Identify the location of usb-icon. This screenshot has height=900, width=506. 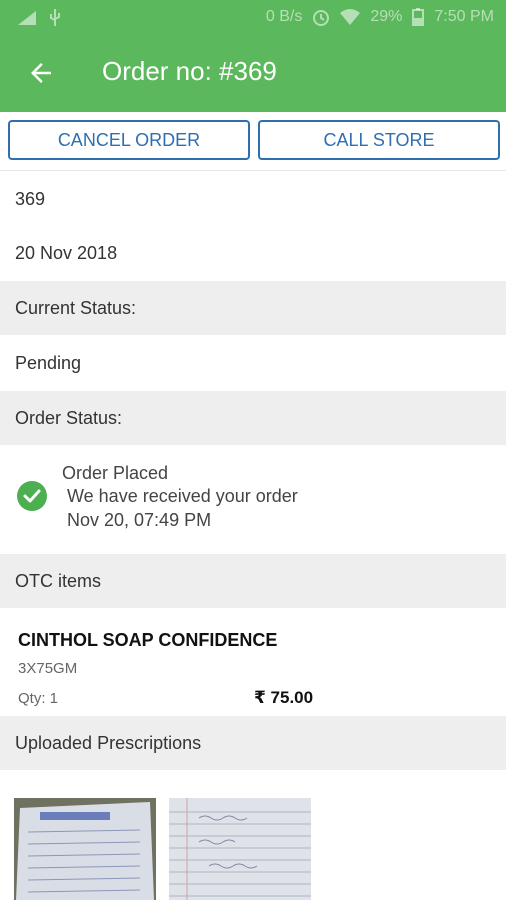
(55, 17).